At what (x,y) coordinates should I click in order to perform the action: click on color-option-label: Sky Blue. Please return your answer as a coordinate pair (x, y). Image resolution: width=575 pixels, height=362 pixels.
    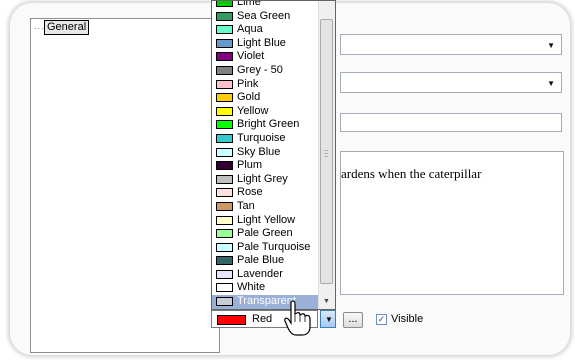
    Looking at the image, I should click on (259, 151).